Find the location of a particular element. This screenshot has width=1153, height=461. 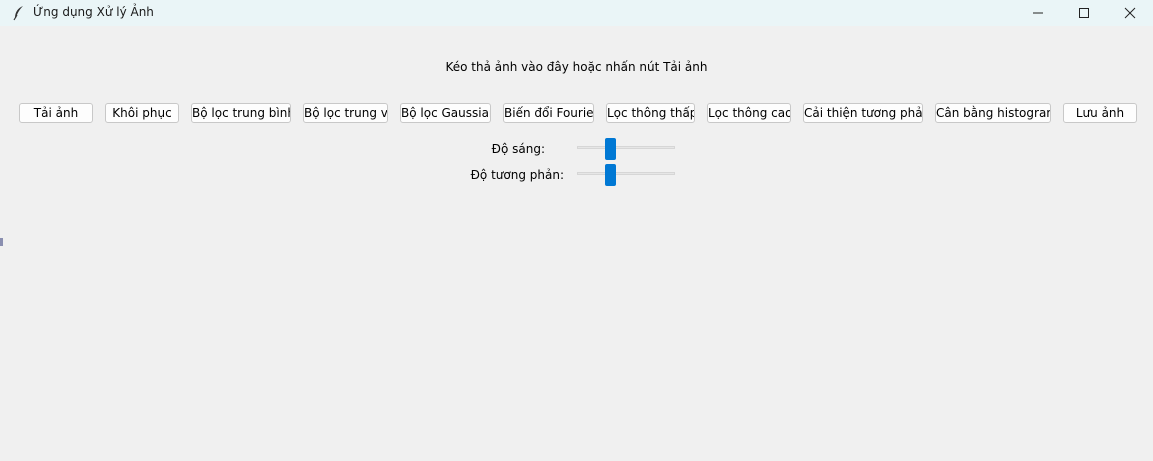

save-image-button: Lưu ảnh is located at coordinates (1100, 113).